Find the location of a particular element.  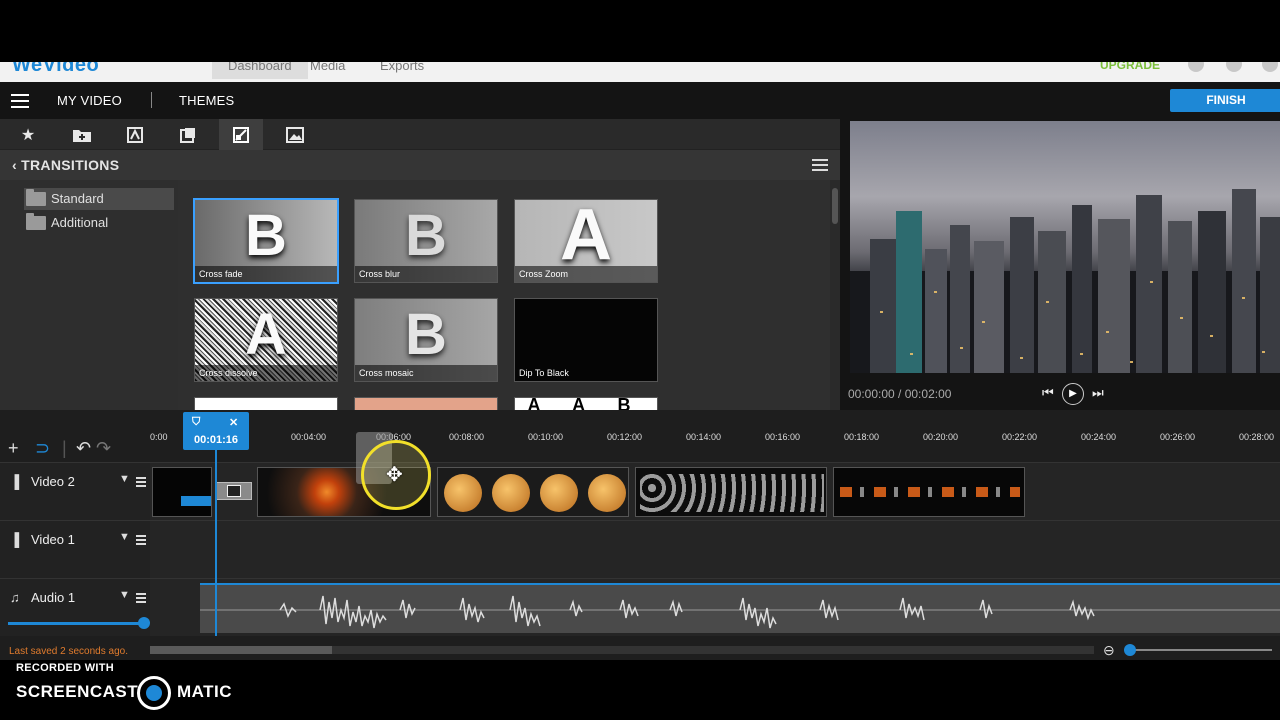

audio-waveform is located at coordinates (740, 608).